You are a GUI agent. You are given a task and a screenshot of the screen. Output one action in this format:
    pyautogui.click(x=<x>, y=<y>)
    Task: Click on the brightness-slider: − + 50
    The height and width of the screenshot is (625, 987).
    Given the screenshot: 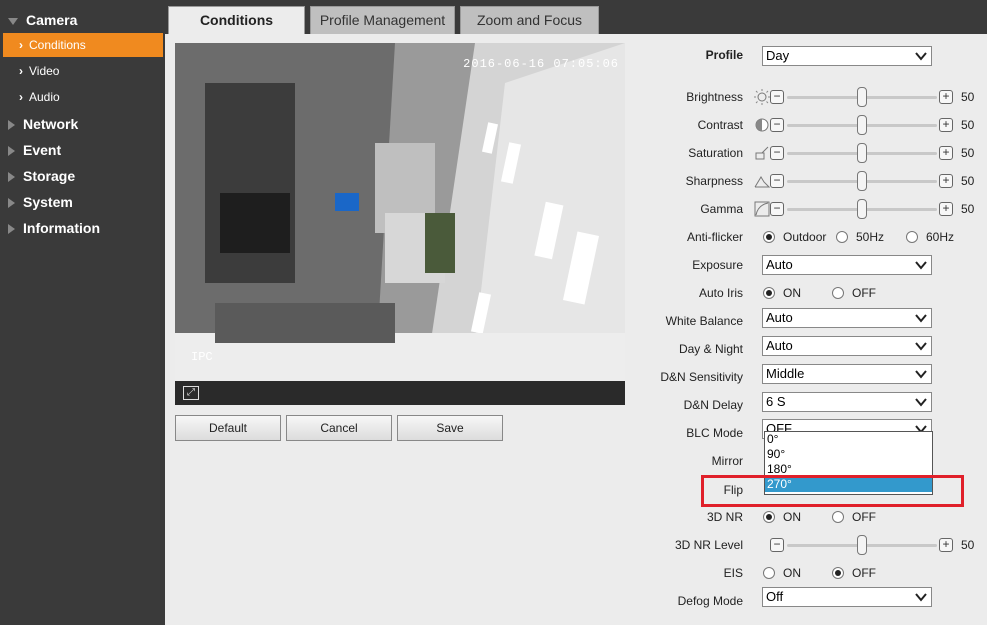 What is the action you would take?
    pyautogui.click(x=870, y=97)
    